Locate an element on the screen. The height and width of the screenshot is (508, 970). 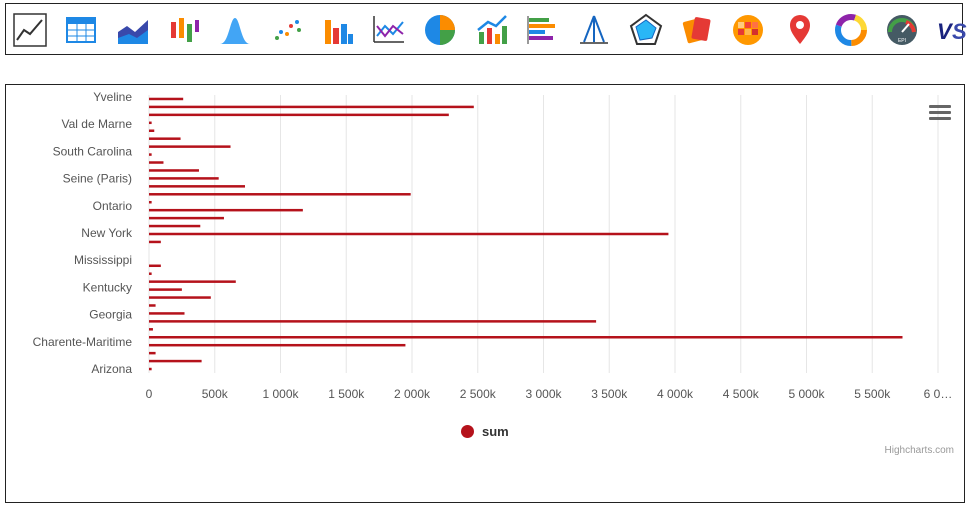
legend-label: sum is located at coordinates (495, 431).